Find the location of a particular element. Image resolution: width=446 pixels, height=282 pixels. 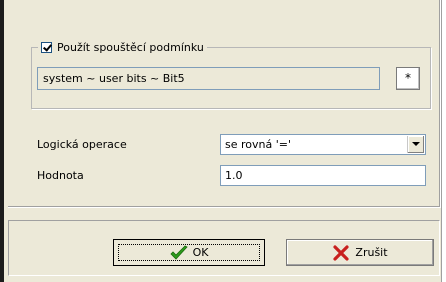

cancel-label: Zrušit is located at coordinates (371, 252).